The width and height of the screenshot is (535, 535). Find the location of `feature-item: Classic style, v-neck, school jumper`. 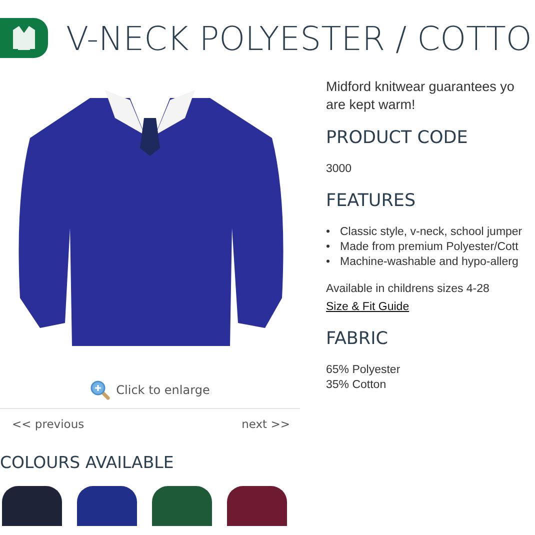

feature-item: Classic style, v-neck, school jumper is located at coordinates (431, 232).